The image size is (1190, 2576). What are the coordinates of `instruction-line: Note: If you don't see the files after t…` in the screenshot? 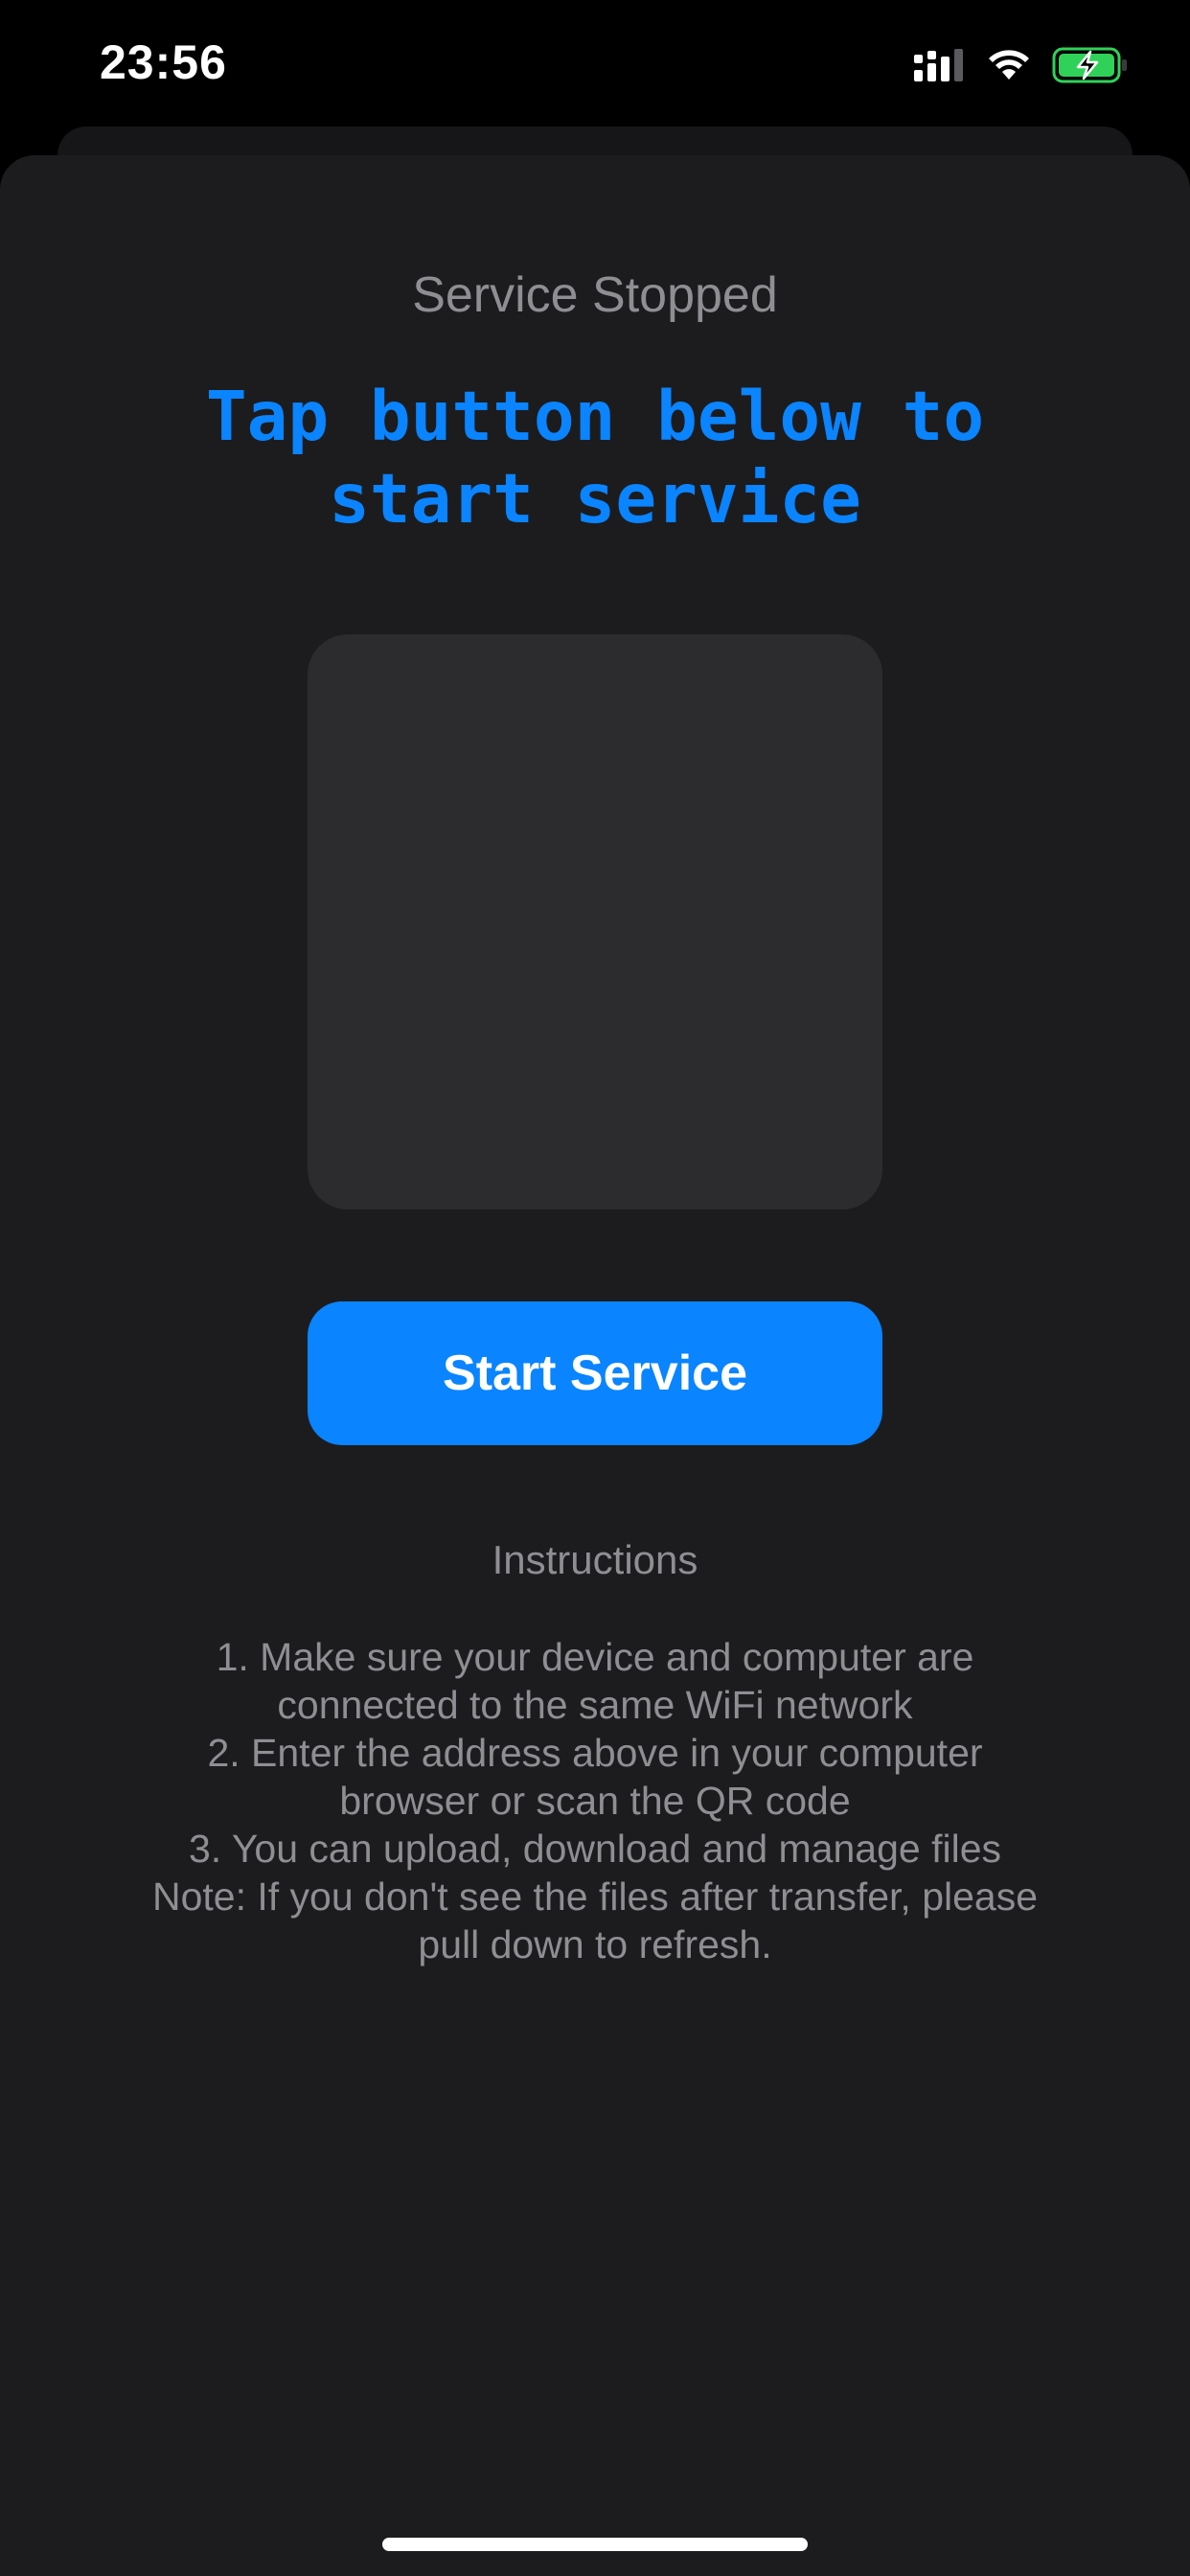 It's located at (595, 1896).